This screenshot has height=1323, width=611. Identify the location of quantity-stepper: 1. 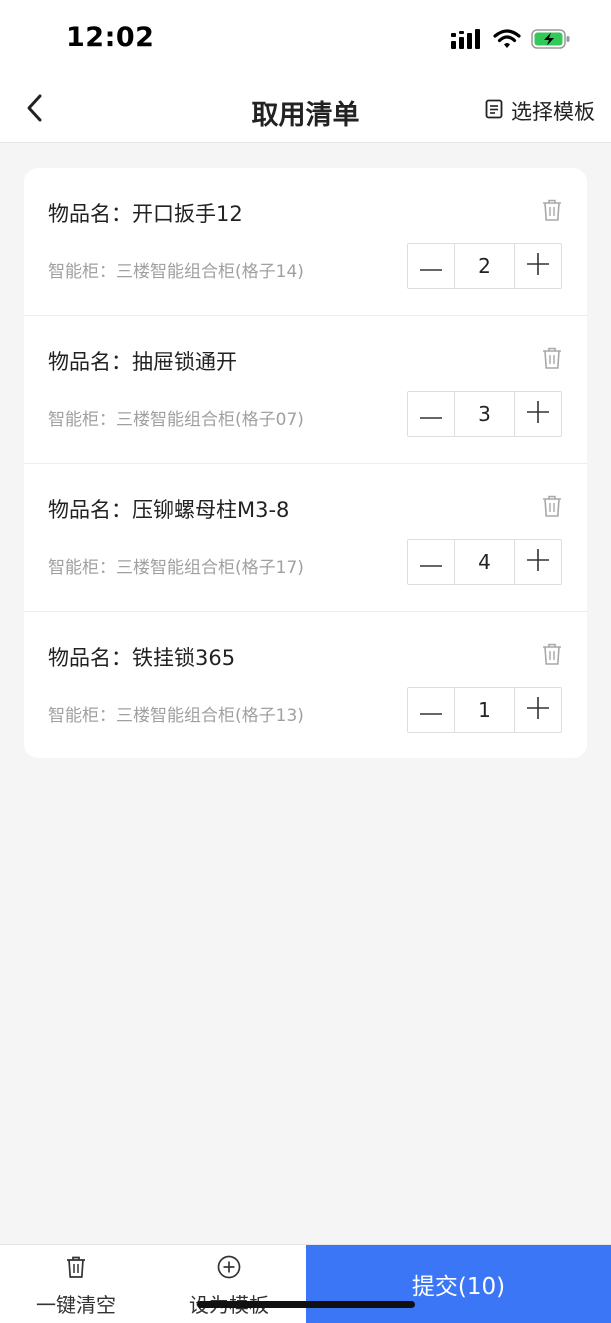
(484, 710).